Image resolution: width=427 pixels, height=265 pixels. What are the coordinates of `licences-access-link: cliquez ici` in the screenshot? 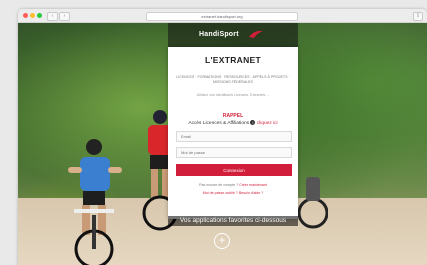 It's located at (267, 123).